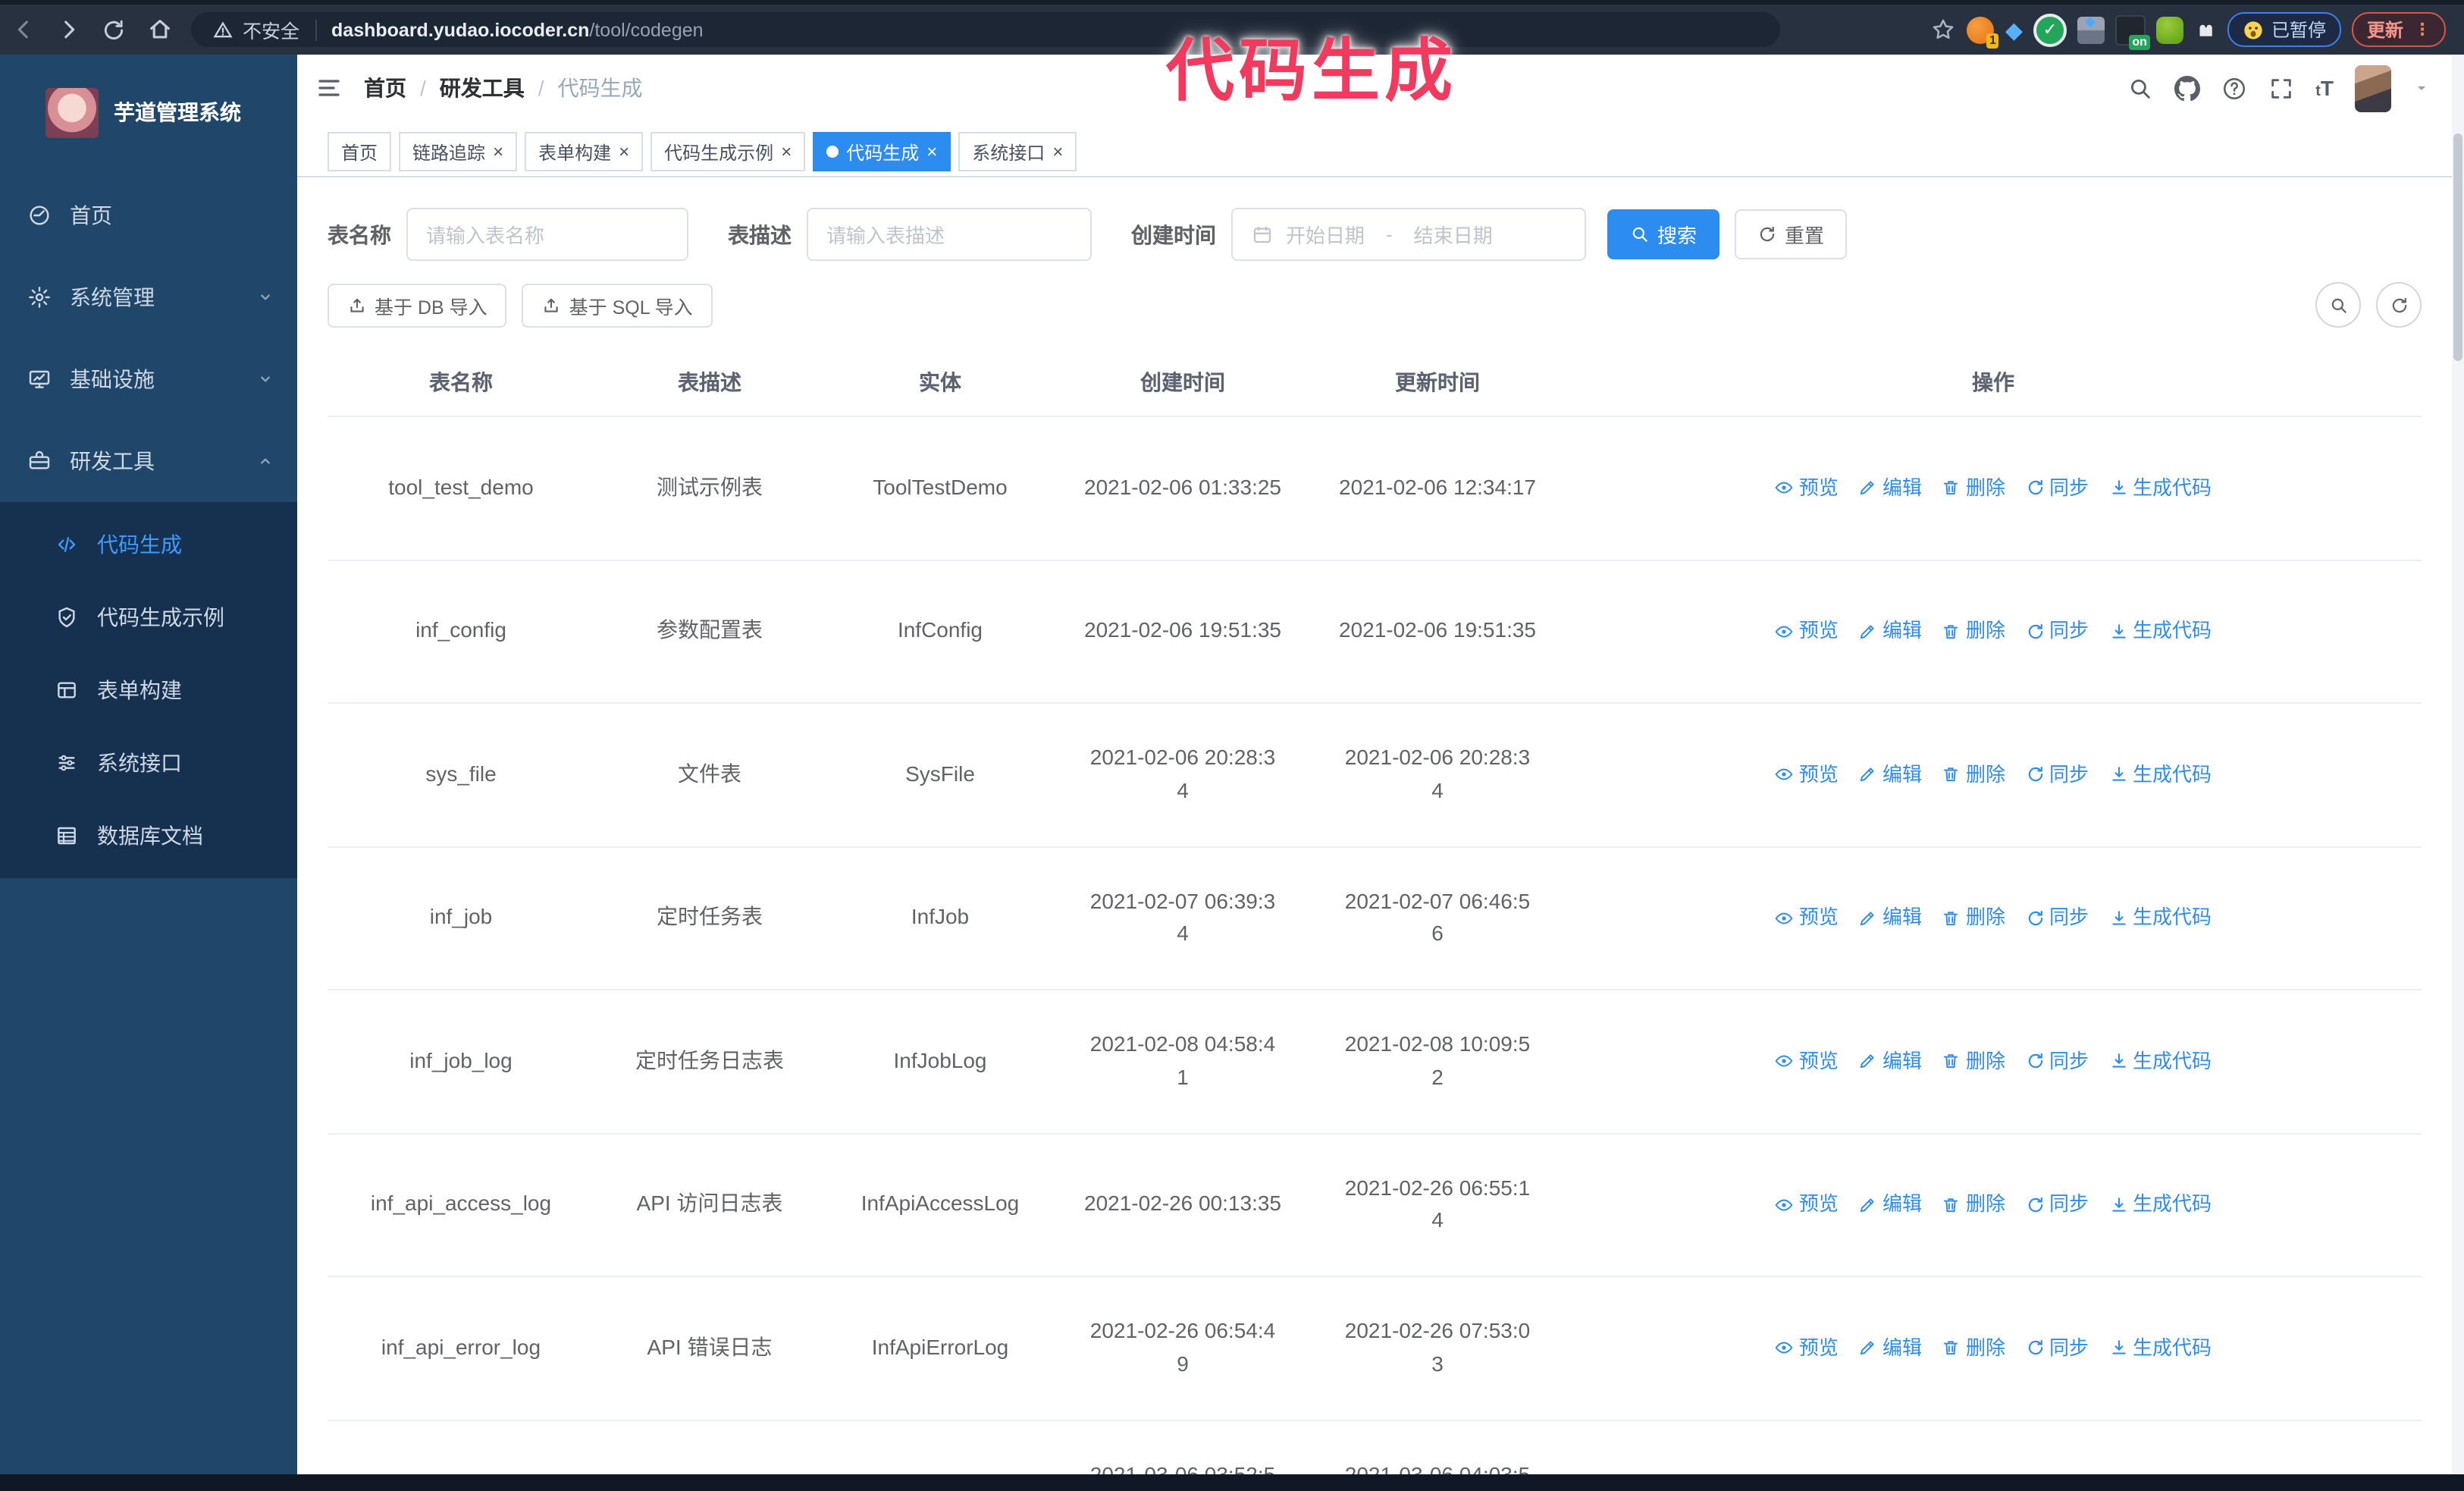  Describe the element at coordinates (148, 763) in the screenshot. I see `sidebar-item-system-api: 系统接口` at that location.